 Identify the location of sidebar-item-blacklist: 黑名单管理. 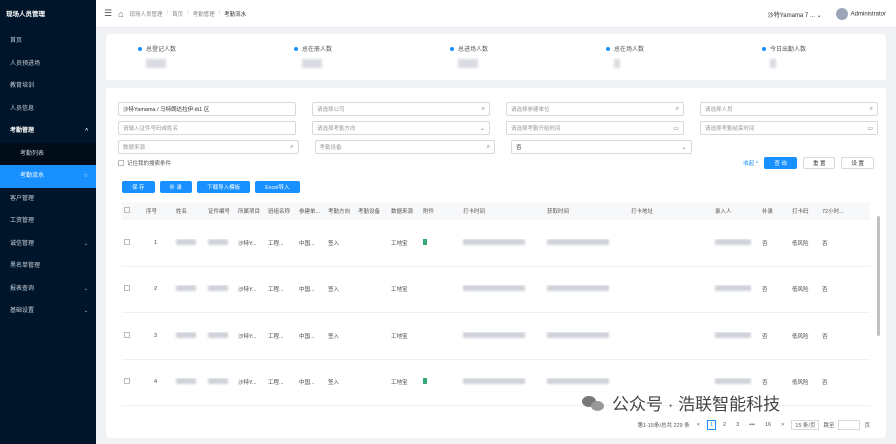
(48, 266).